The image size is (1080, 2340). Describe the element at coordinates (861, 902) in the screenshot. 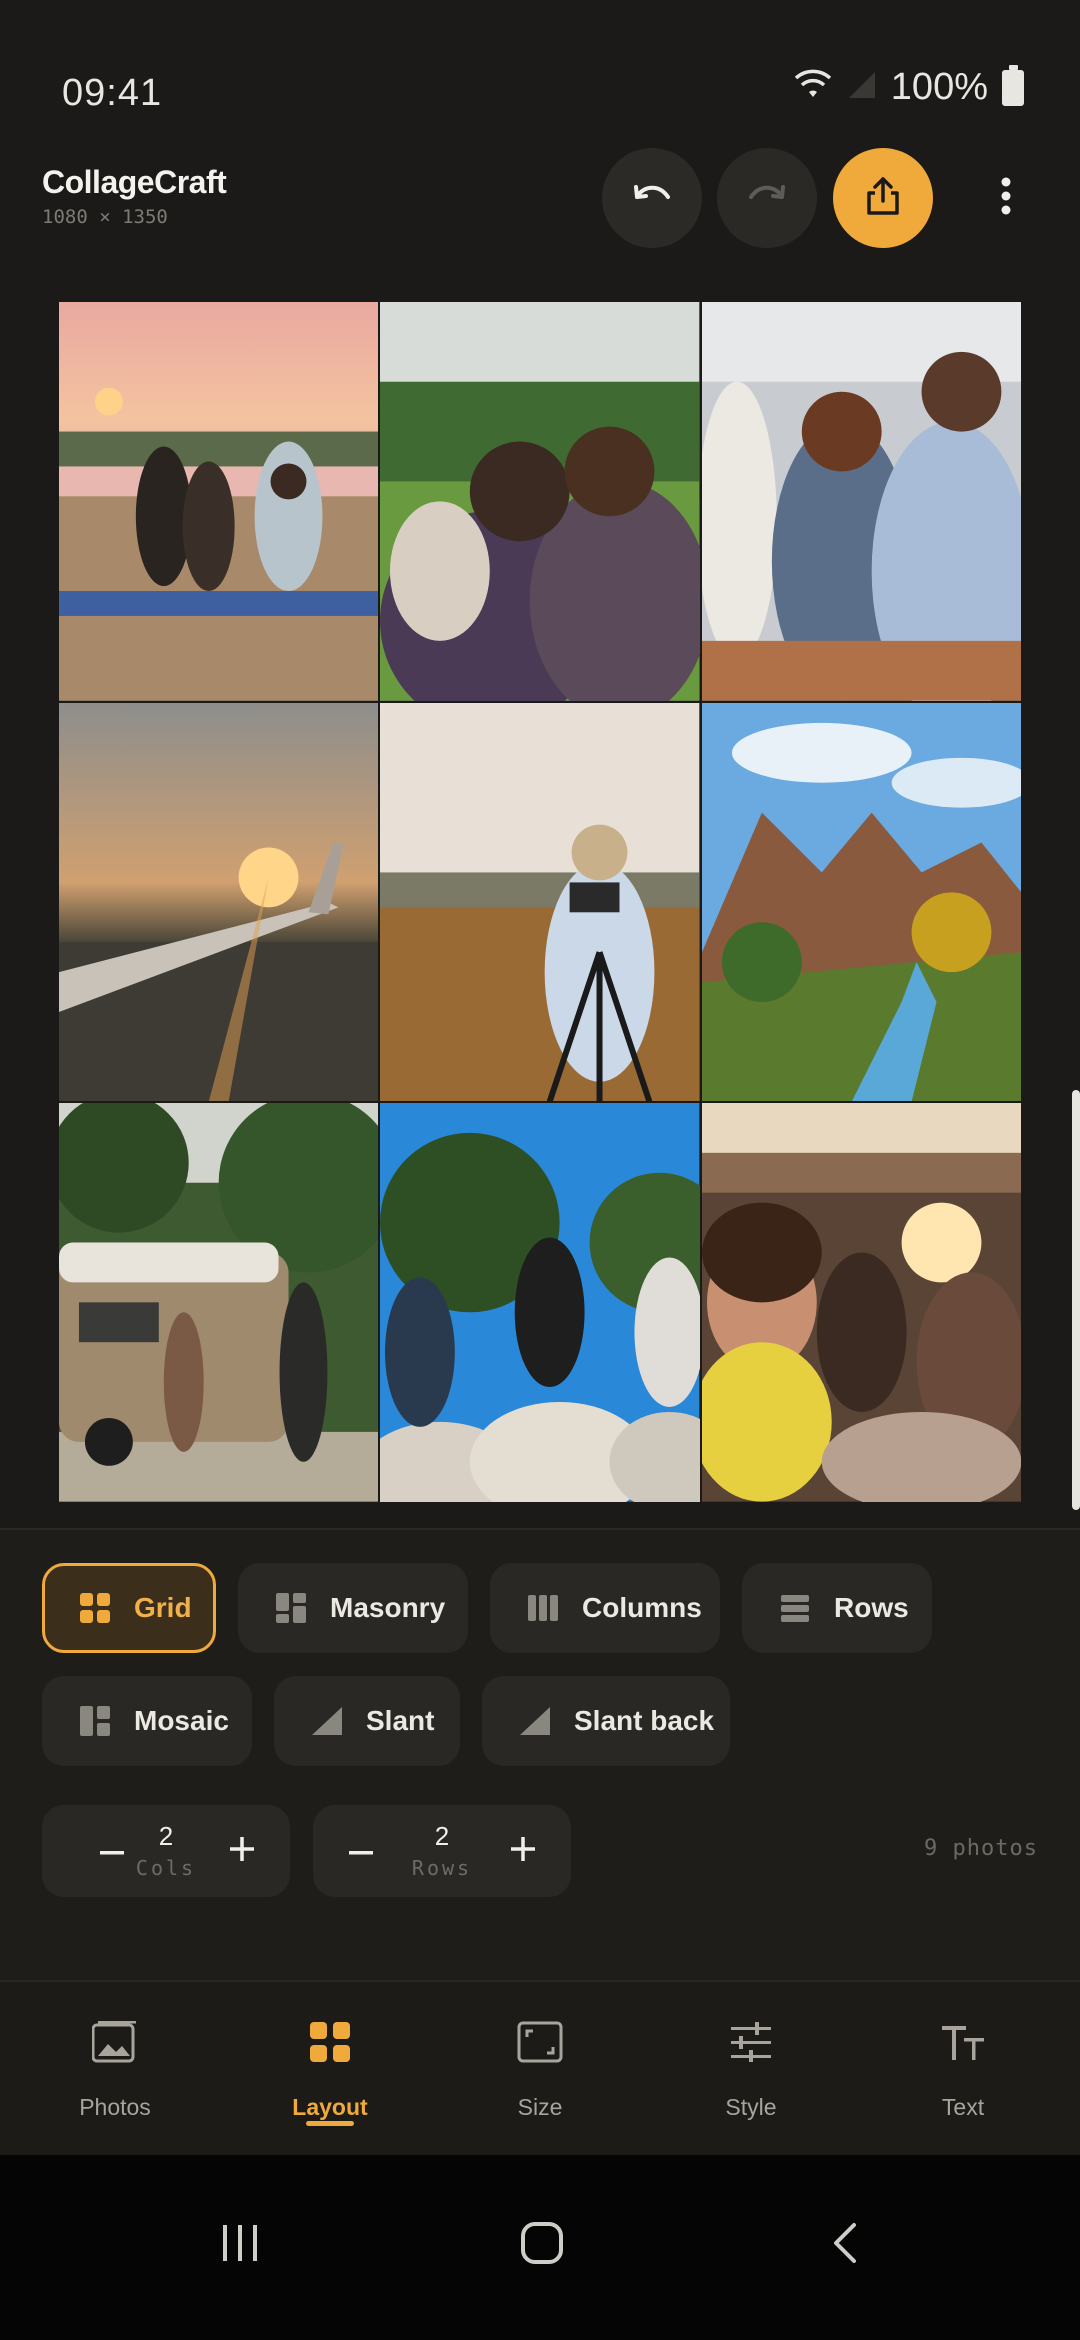

I see `photo-canyon-river` at that location.